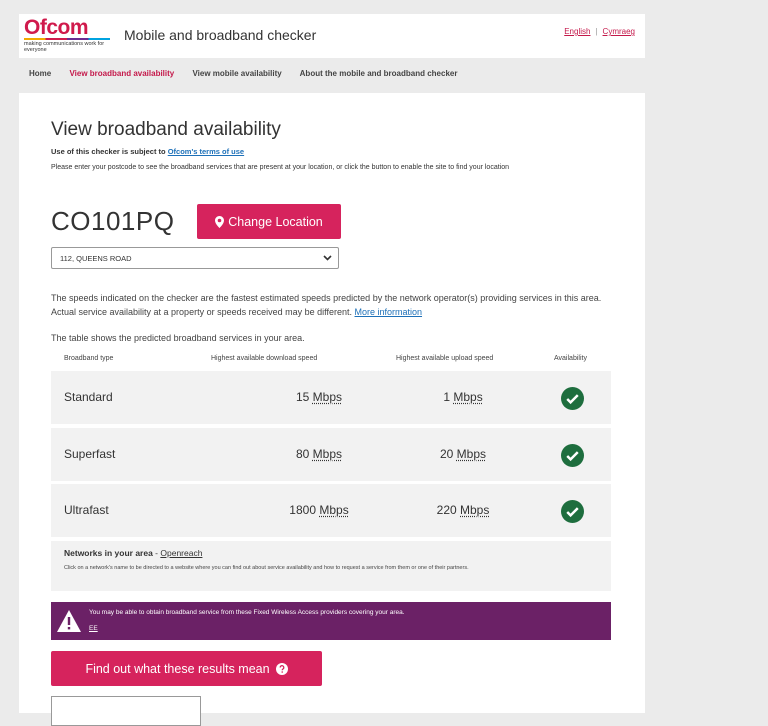 This screenshot has width=768, height=726. What do you see at coordinates (220, 35) in the screenshot?
I see `app-title: Mobile and broadband checker` at bounding box center [220, 35].